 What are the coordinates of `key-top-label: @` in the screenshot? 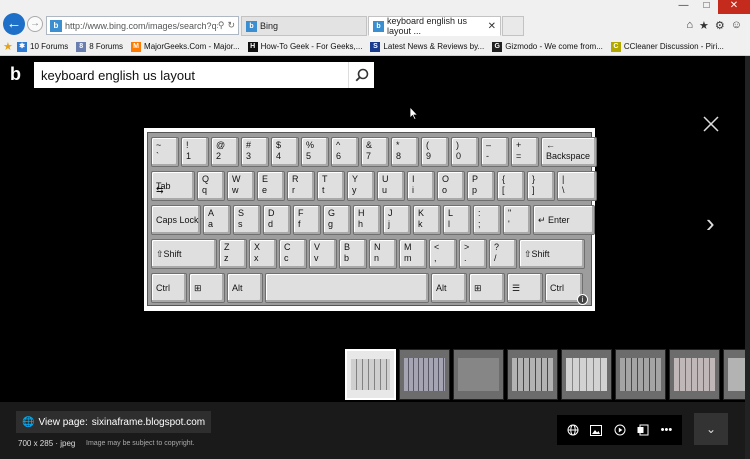 It's located at (221, 145).